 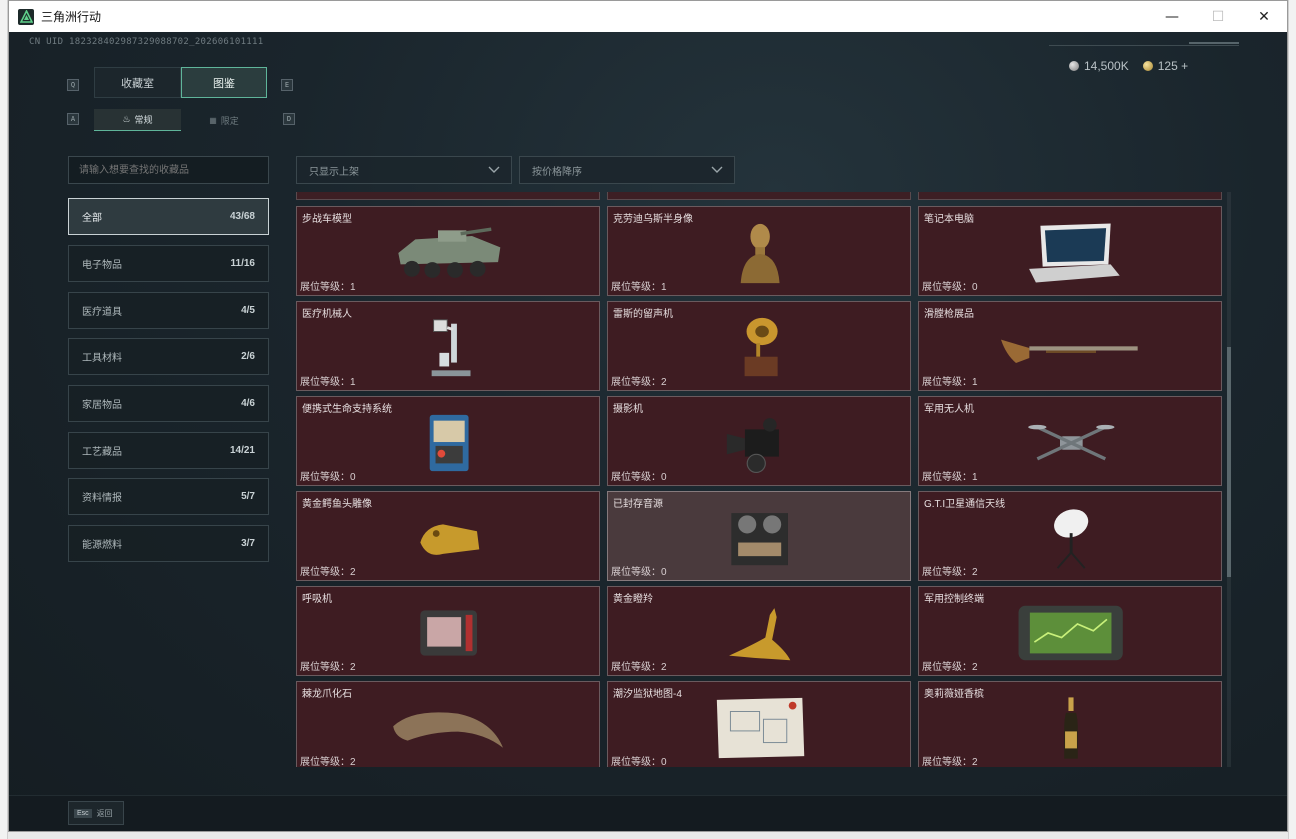 I want to click on item-name: G.T.I卫星通信天线, so click(x=965, y=504).